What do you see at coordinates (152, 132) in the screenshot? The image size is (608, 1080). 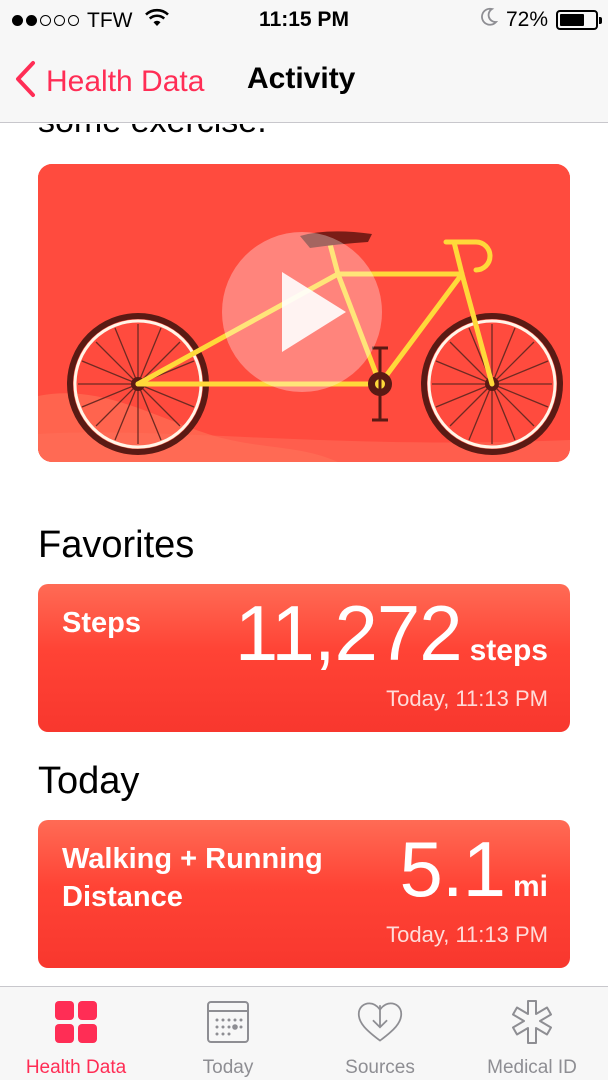 I see `intro-text: some exercise.` at bounding box center [152, 132].